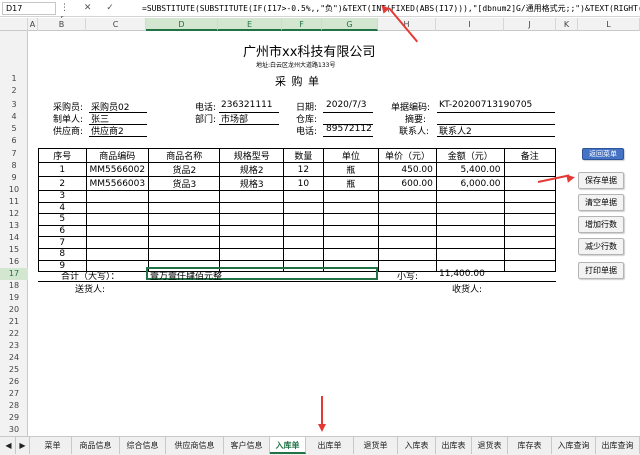 The image size is (640, 455). Describe the element at coordinates (62, 196) in the screenshot. I see `cell-no: 3` at that location.